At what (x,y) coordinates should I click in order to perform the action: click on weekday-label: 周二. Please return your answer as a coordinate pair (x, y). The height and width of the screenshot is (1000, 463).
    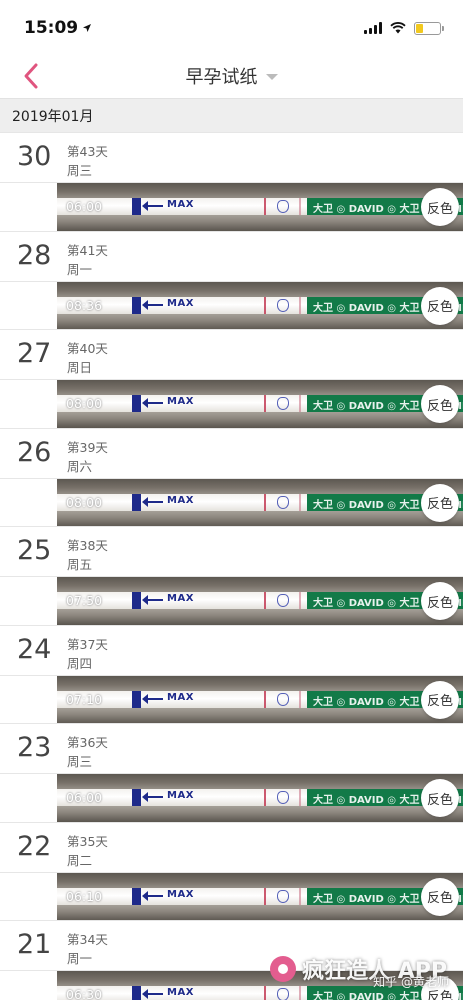
    Looking at the image, I should click on (80, 860).